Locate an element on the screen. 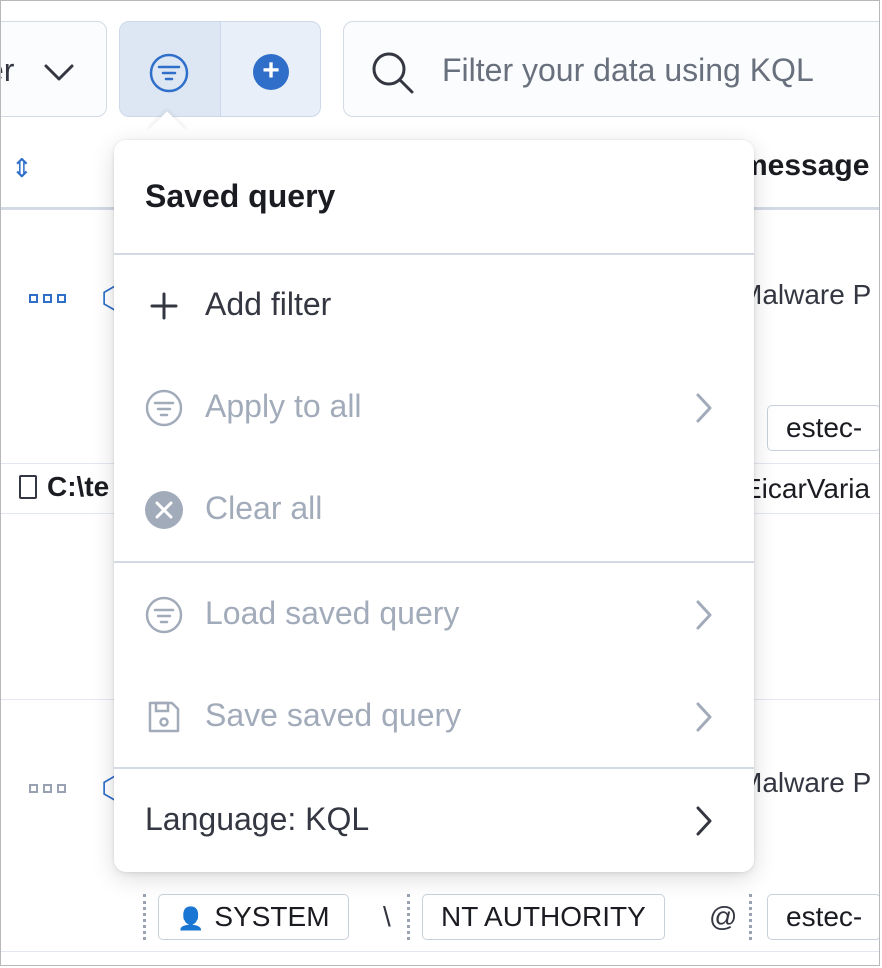 The height and width of the screenshot is (968, 882). popover-title: Saved query is located at coordinates (240, 196).